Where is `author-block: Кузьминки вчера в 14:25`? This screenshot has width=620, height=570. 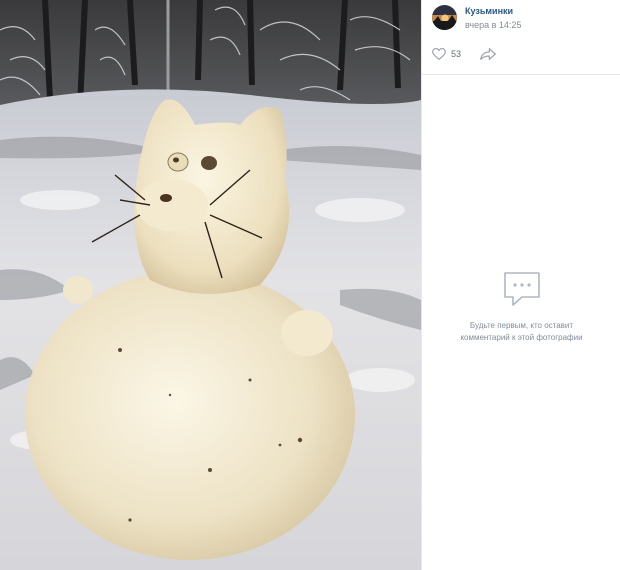 author-block: Кузьминки вчера в 14:25 is located at coordinates (521, 16).